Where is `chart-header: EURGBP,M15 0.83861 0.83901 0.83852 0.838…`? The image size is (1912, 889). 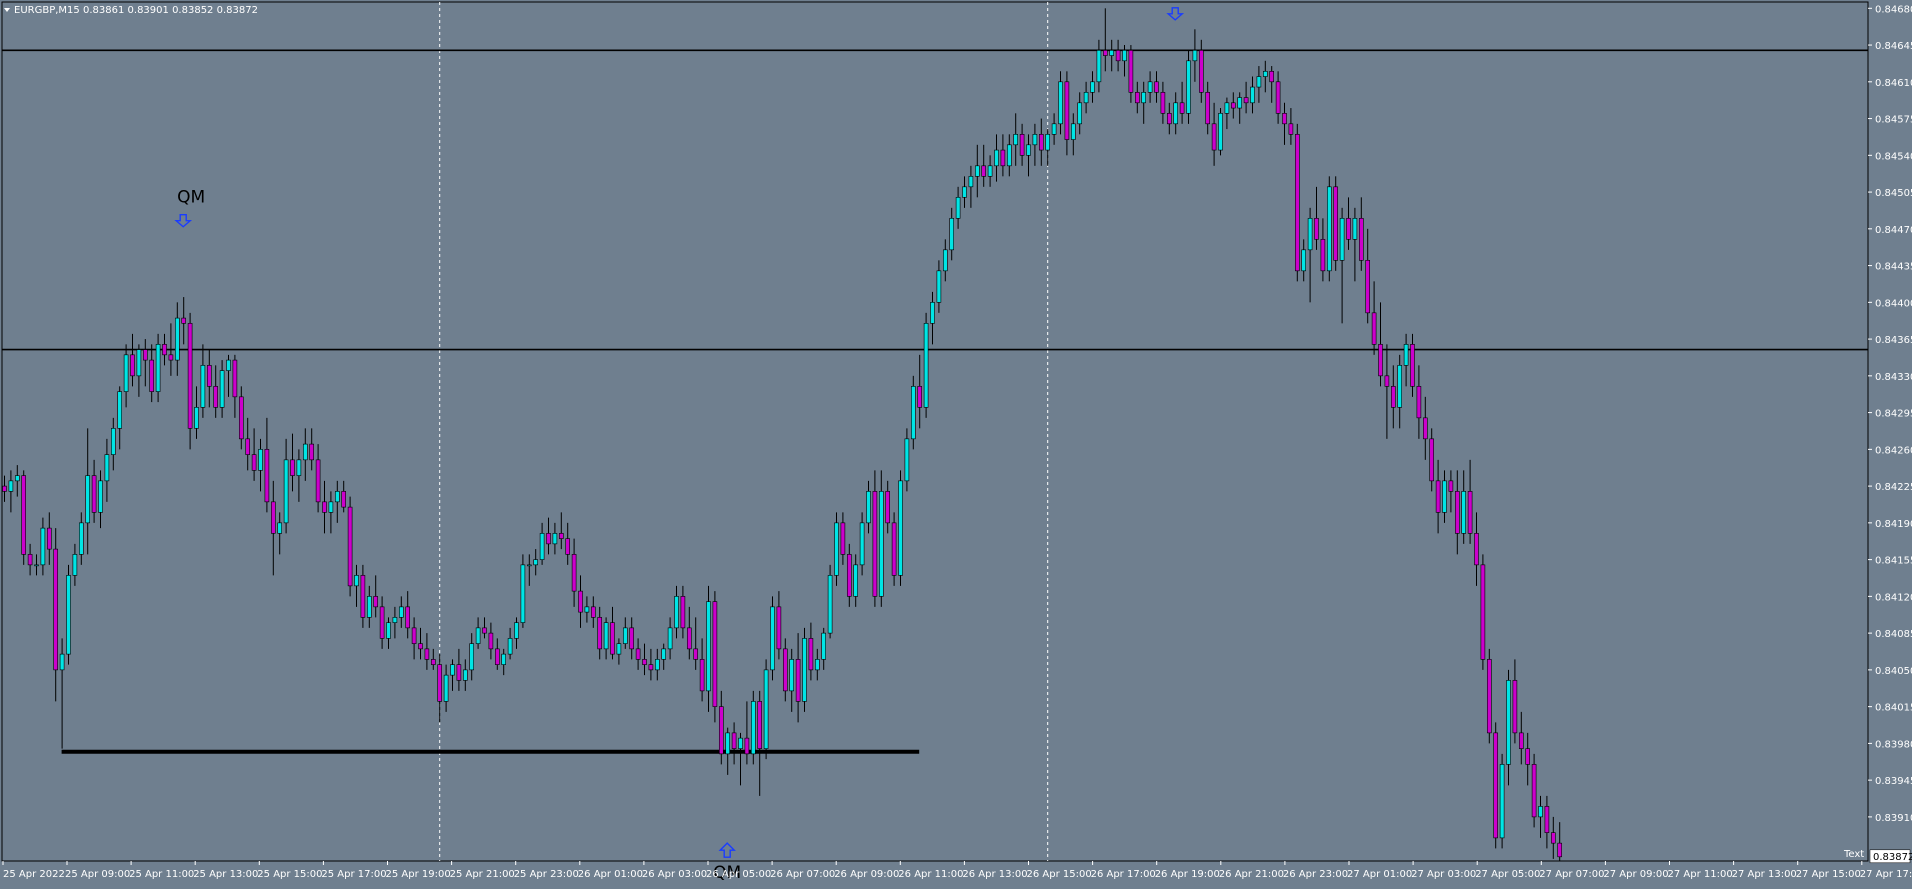 chart-header: EURGBP,M15 0.83861 0.83901 0.83852 0.838… is located at coordinates (131, 10).